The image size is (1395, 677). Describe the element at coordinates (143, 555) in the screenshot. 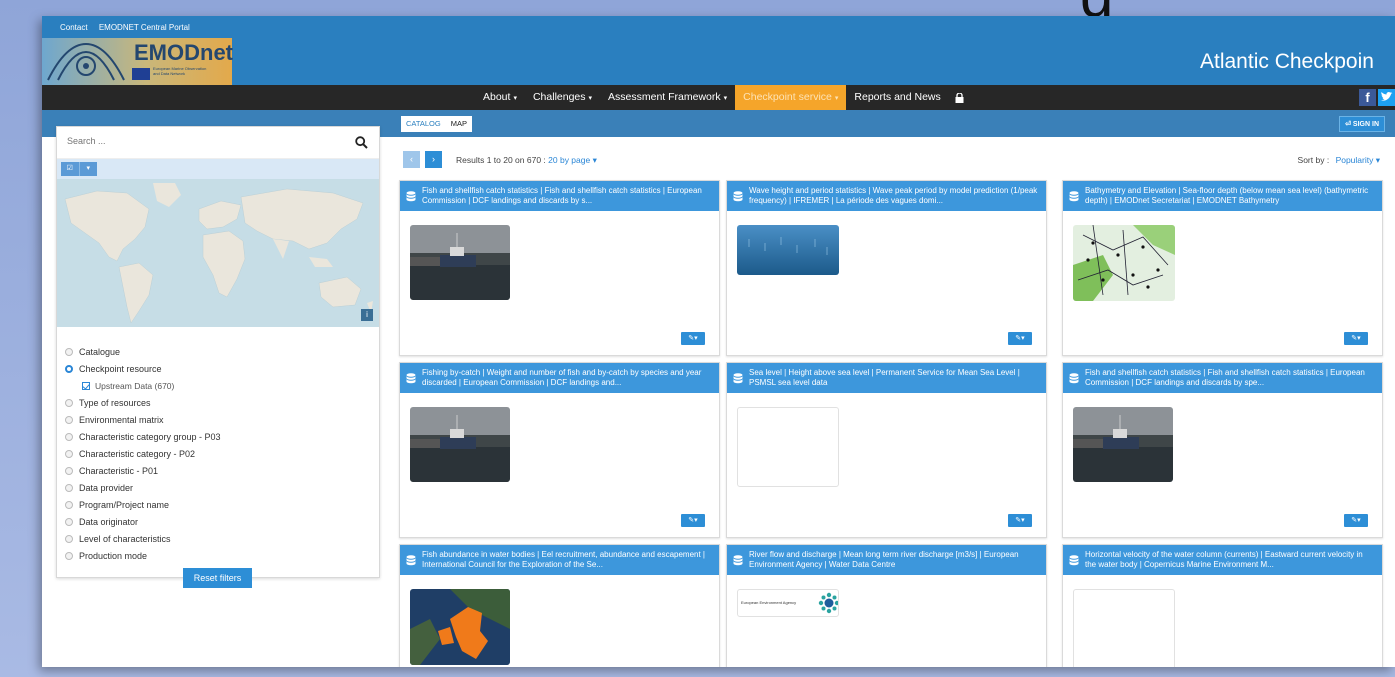

I see `filter-production-mode: Production mode` at that location.